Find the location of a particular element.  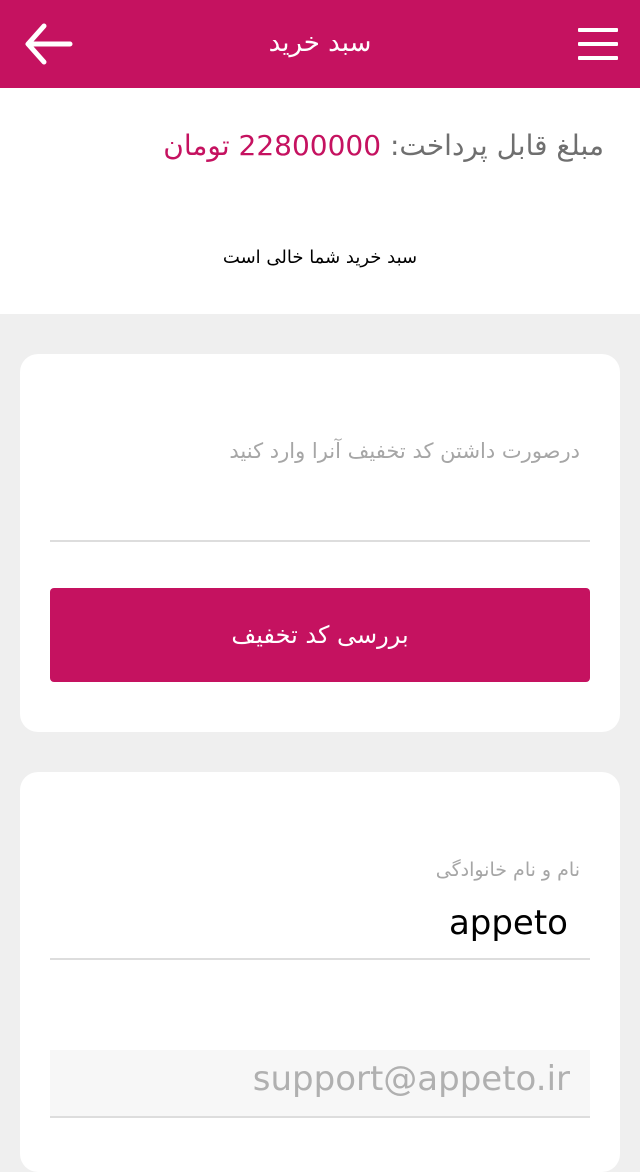

discount-code-input: درصورت داشتن کد تخفیف آنرا وارد کنید is located at coordinates (404, 451).